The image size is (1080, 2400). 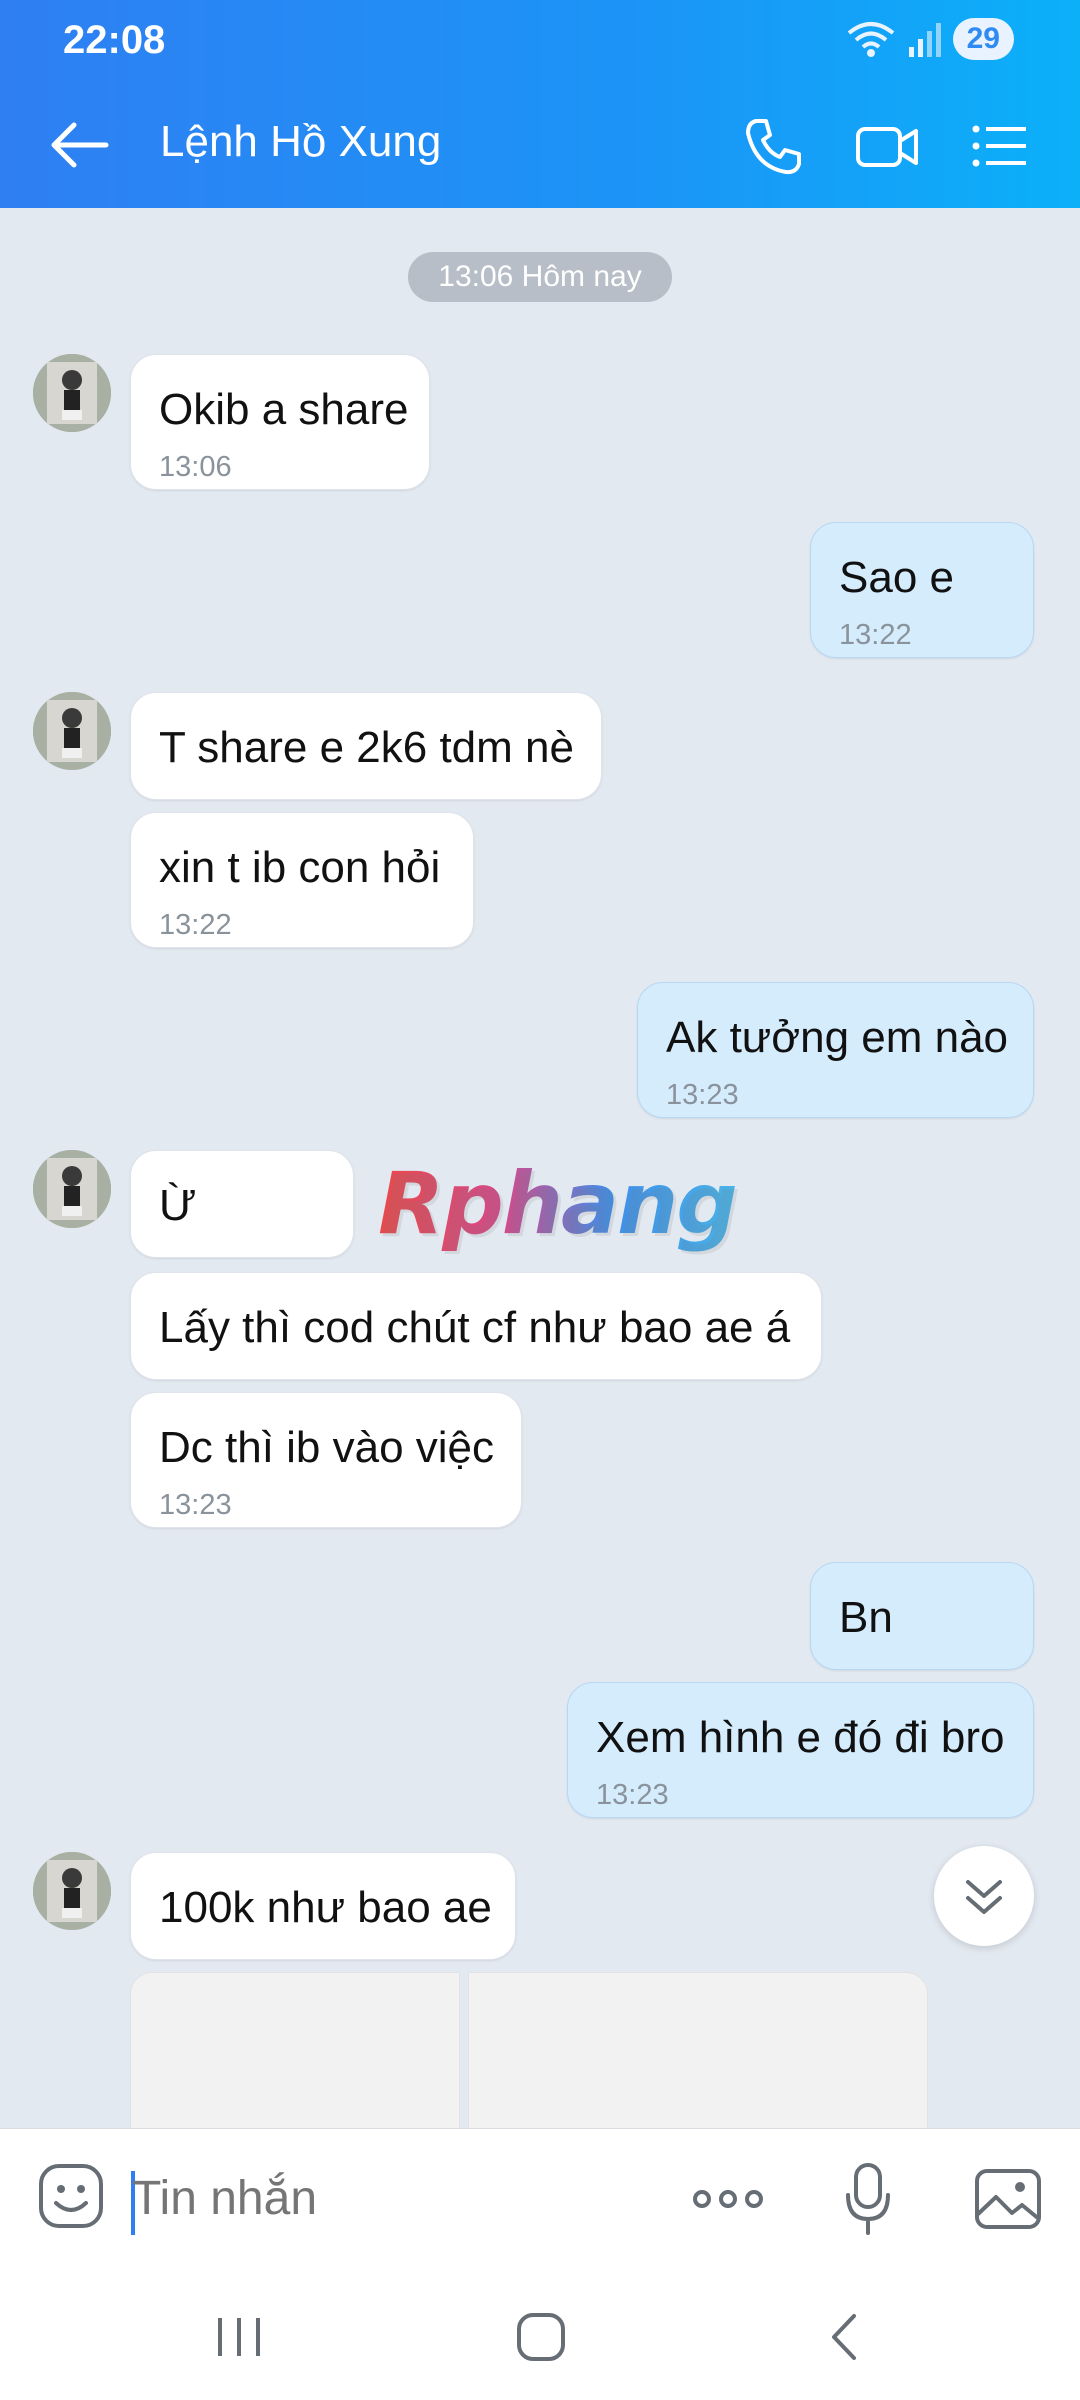 I want to click on message-bubble-incoming: xin t ib con hỏi 13:22, so click(x=302, y=880).